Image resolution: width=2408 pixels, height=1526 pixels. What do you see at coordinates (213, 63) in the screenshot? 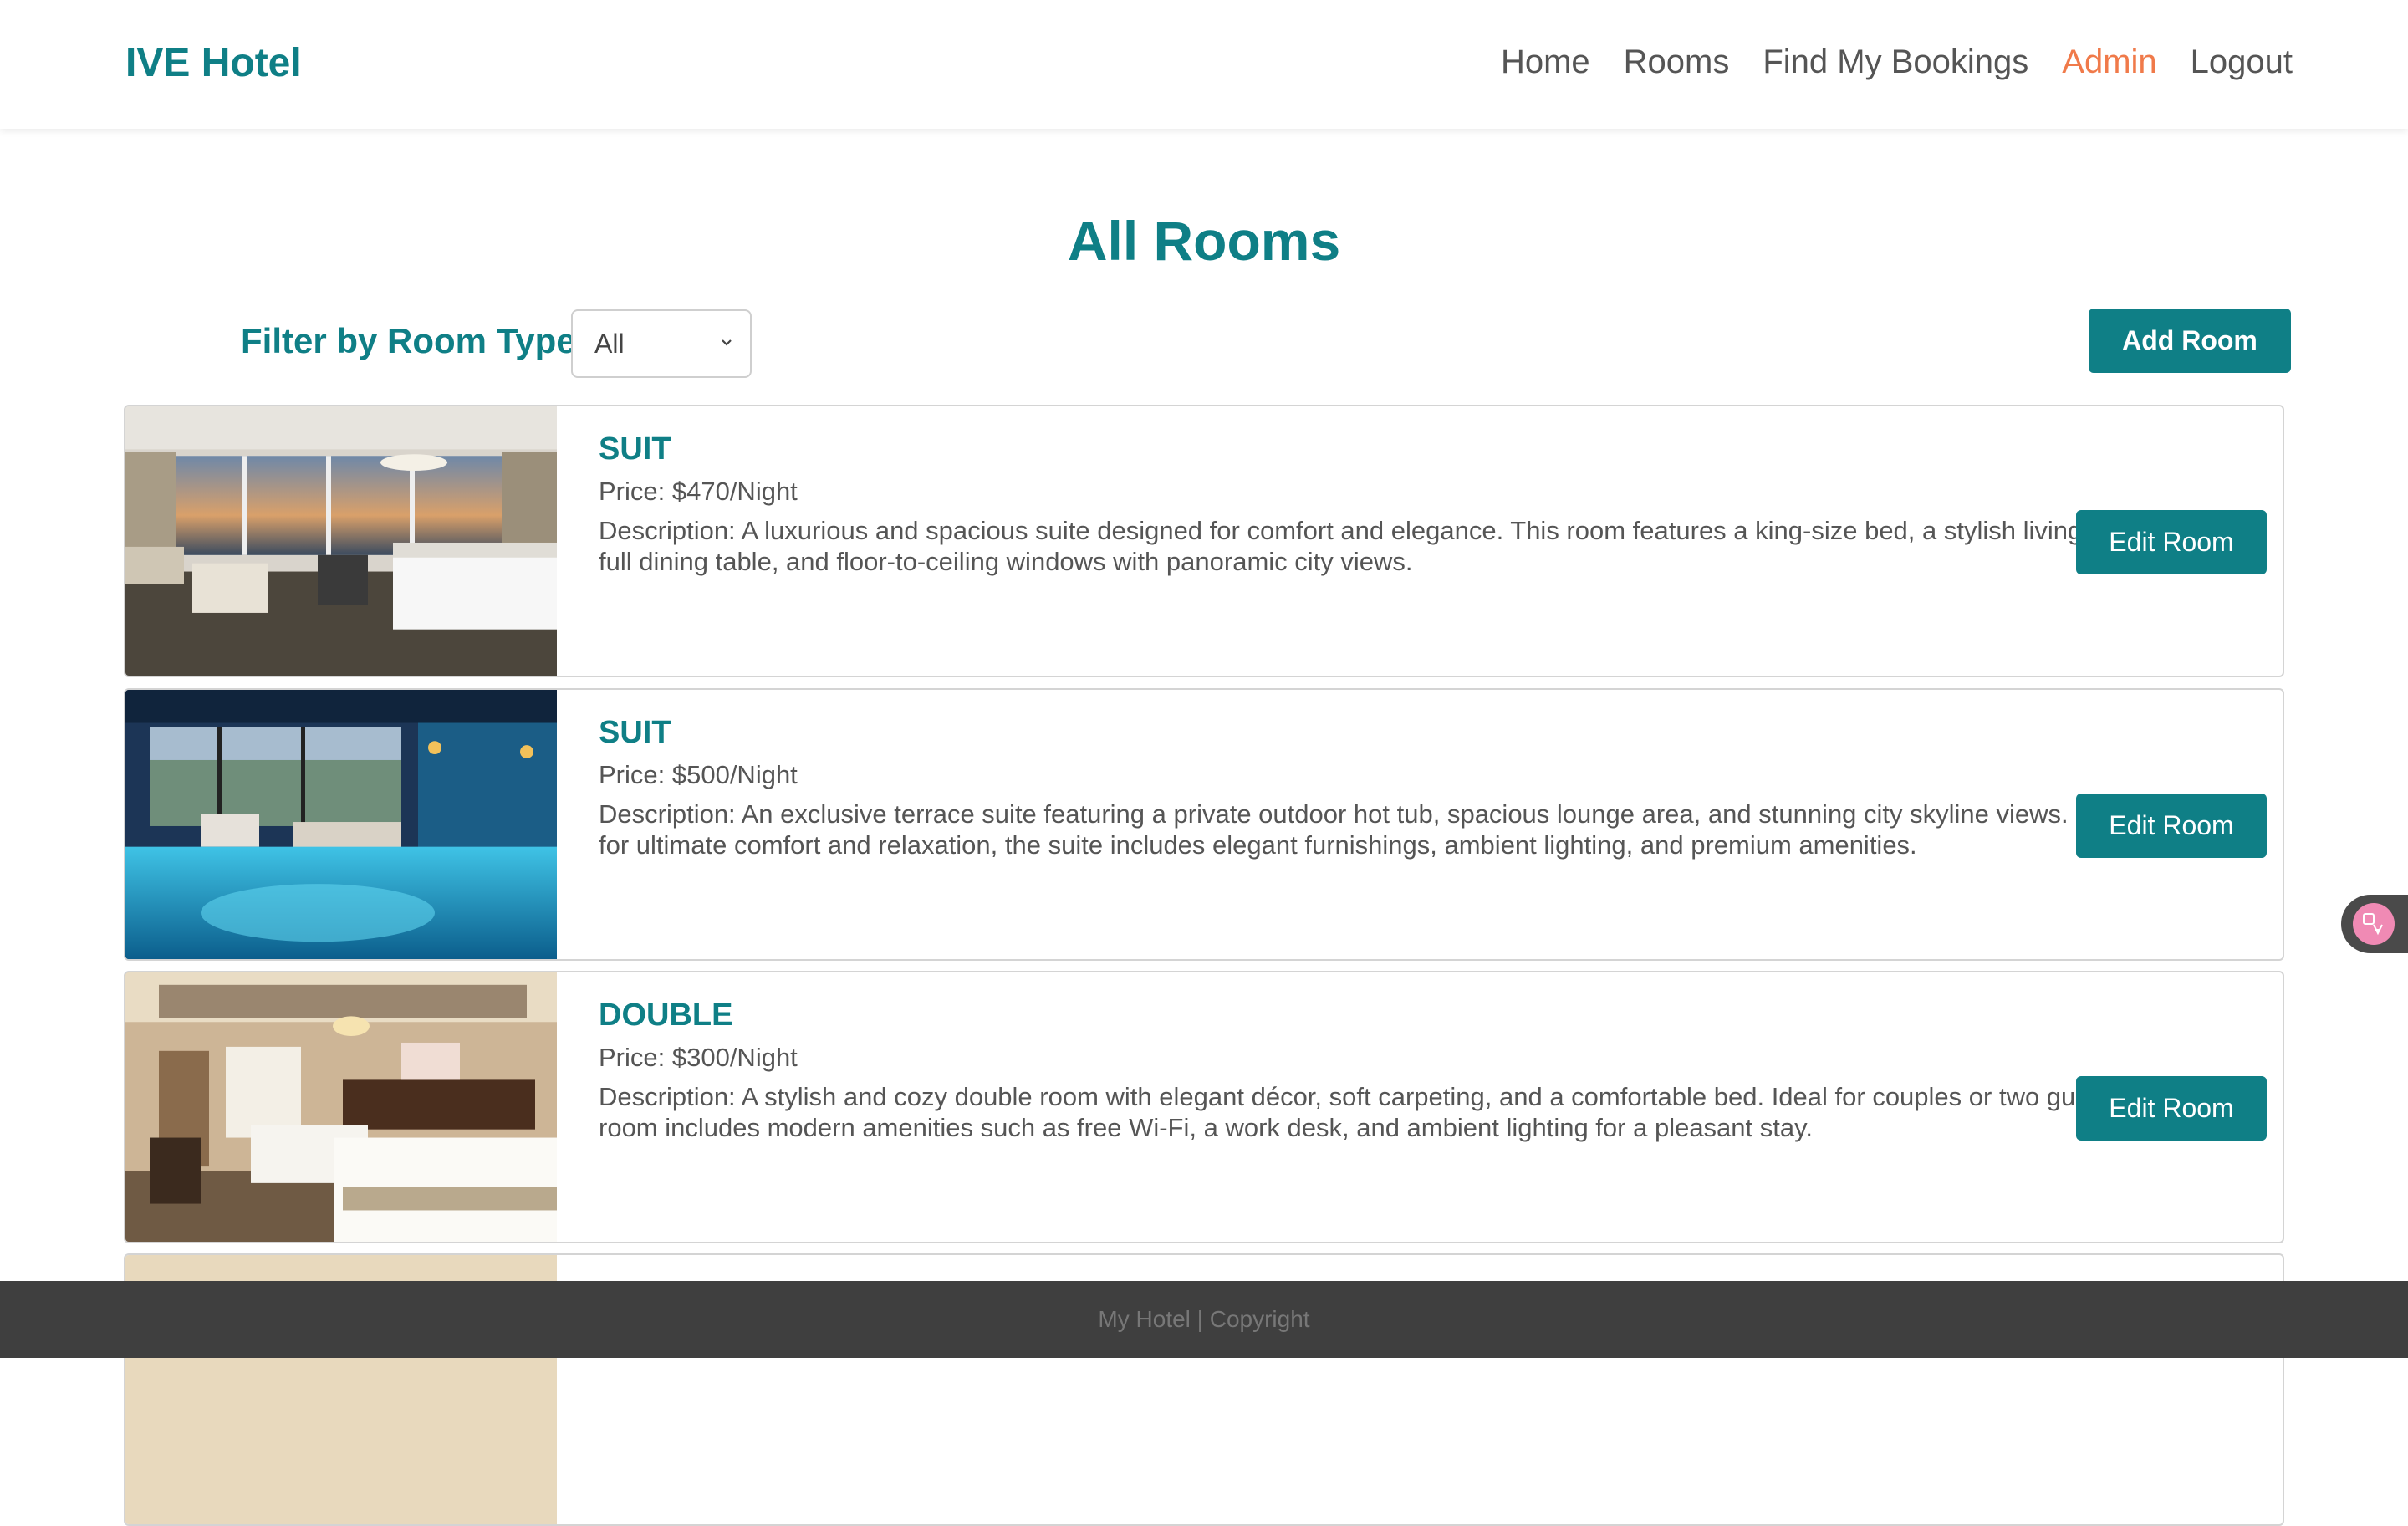
I see `brand-logo: IVE Hotel` at bounding box center [213, 63].